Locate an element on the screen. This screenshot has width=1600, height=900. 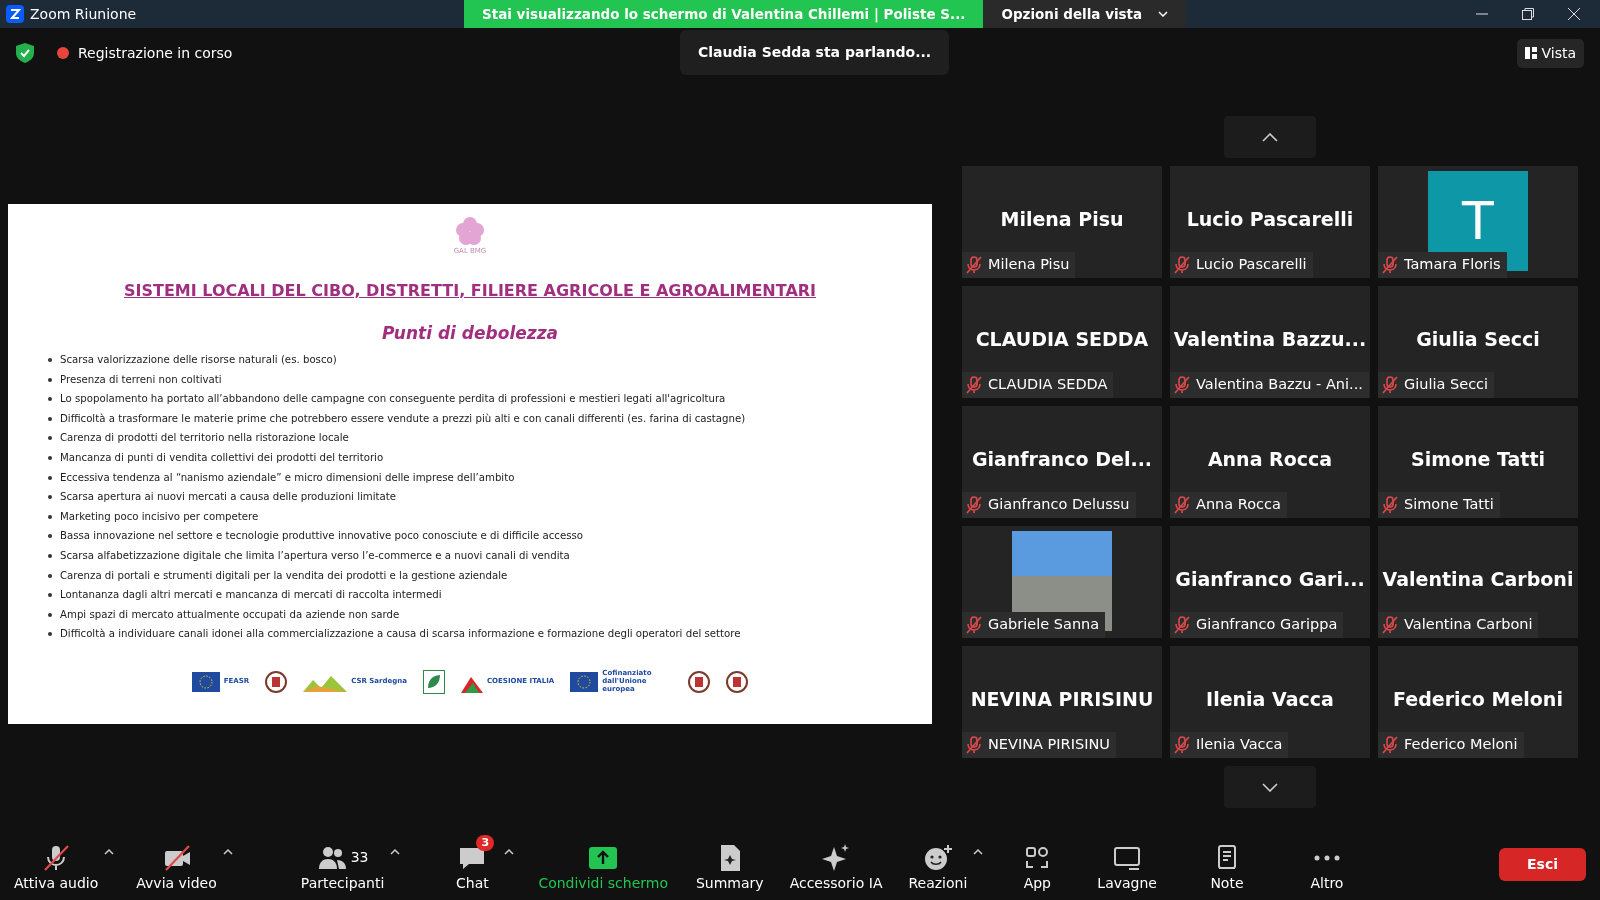
participant-label: Anna Rocca is located at coordinates (1238, 505).